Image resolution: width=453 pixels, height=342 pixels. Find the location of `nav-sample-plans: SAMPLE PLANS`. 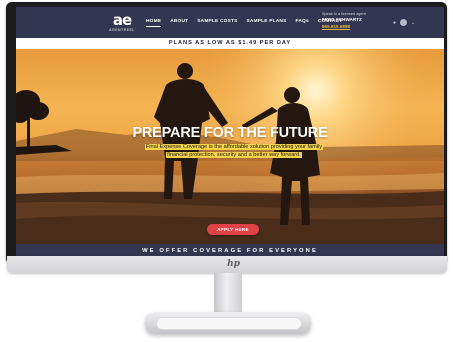

nav-sample-plans: SAMPLE PLANS is located at coordinates (267, 23).